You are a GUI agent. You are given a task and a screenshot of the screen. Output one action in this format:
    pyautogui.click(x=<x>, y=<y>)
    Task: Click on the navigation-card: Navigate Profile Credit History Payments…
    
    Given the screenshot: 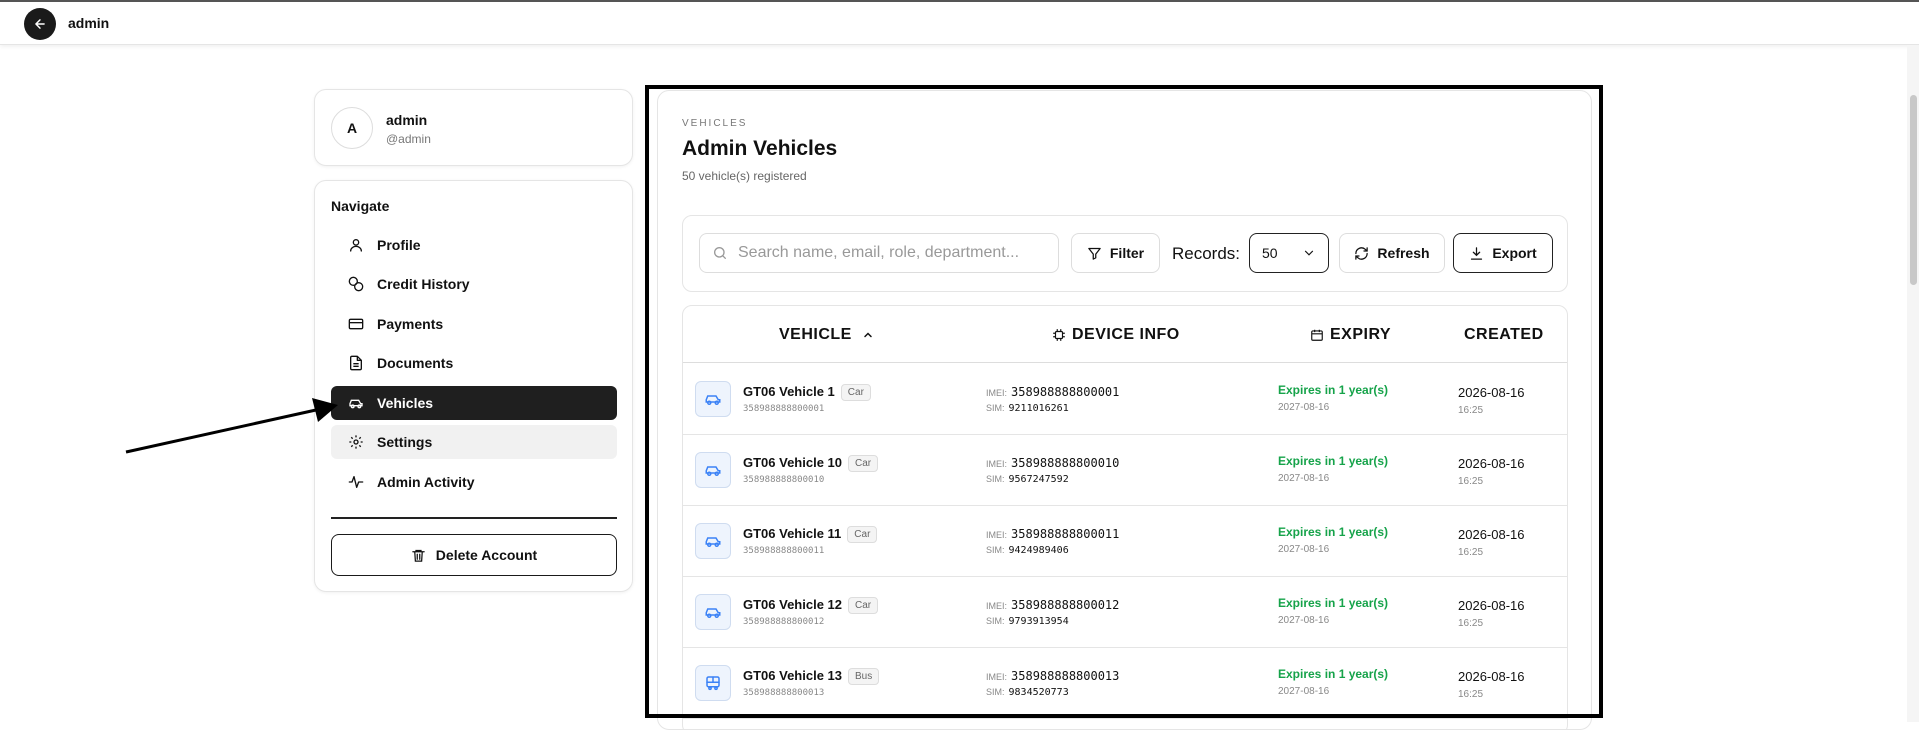 What is the action you would take?
    pyautogui.click(x=473, y=386)
    